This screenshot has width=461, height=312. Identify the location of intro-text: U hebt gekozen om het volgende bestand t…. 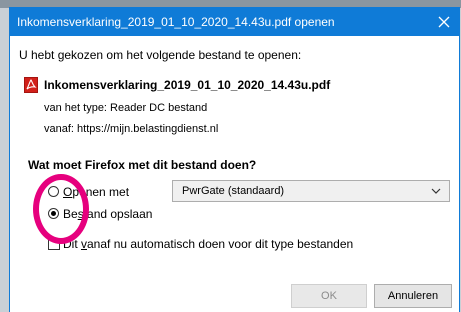
(160, 55).